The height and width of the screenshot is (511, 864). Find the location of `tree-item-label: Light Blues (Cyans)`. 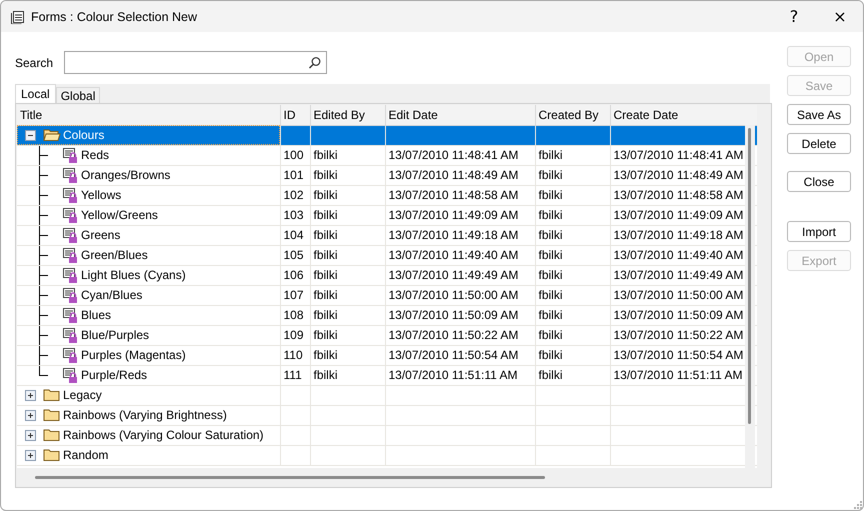

tree-item-label: Light Blues (Cyans) is located at coordinates (133, 275).